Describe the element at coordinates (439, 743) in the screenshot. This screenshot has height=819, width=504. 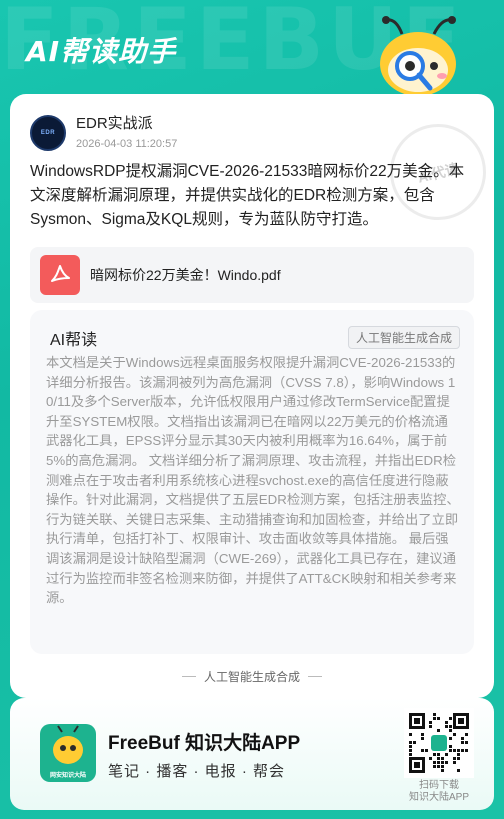
I see `qr-code` at that location.